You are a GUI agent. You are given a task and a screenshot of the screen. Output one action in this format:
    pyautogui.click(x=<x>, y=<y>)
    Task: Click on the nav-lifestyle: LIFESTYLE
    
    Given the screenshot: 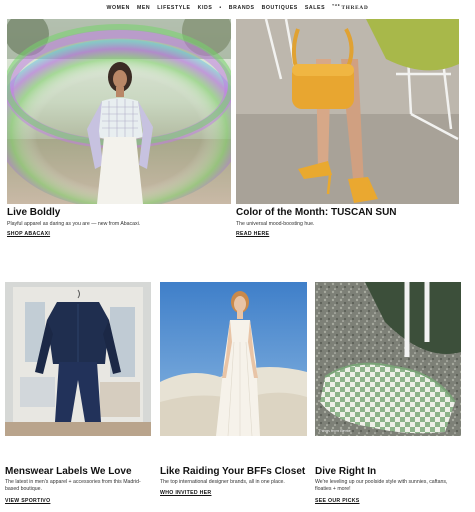 What is the action you would take?
    pyautogui.click(x=173, y=8)
    